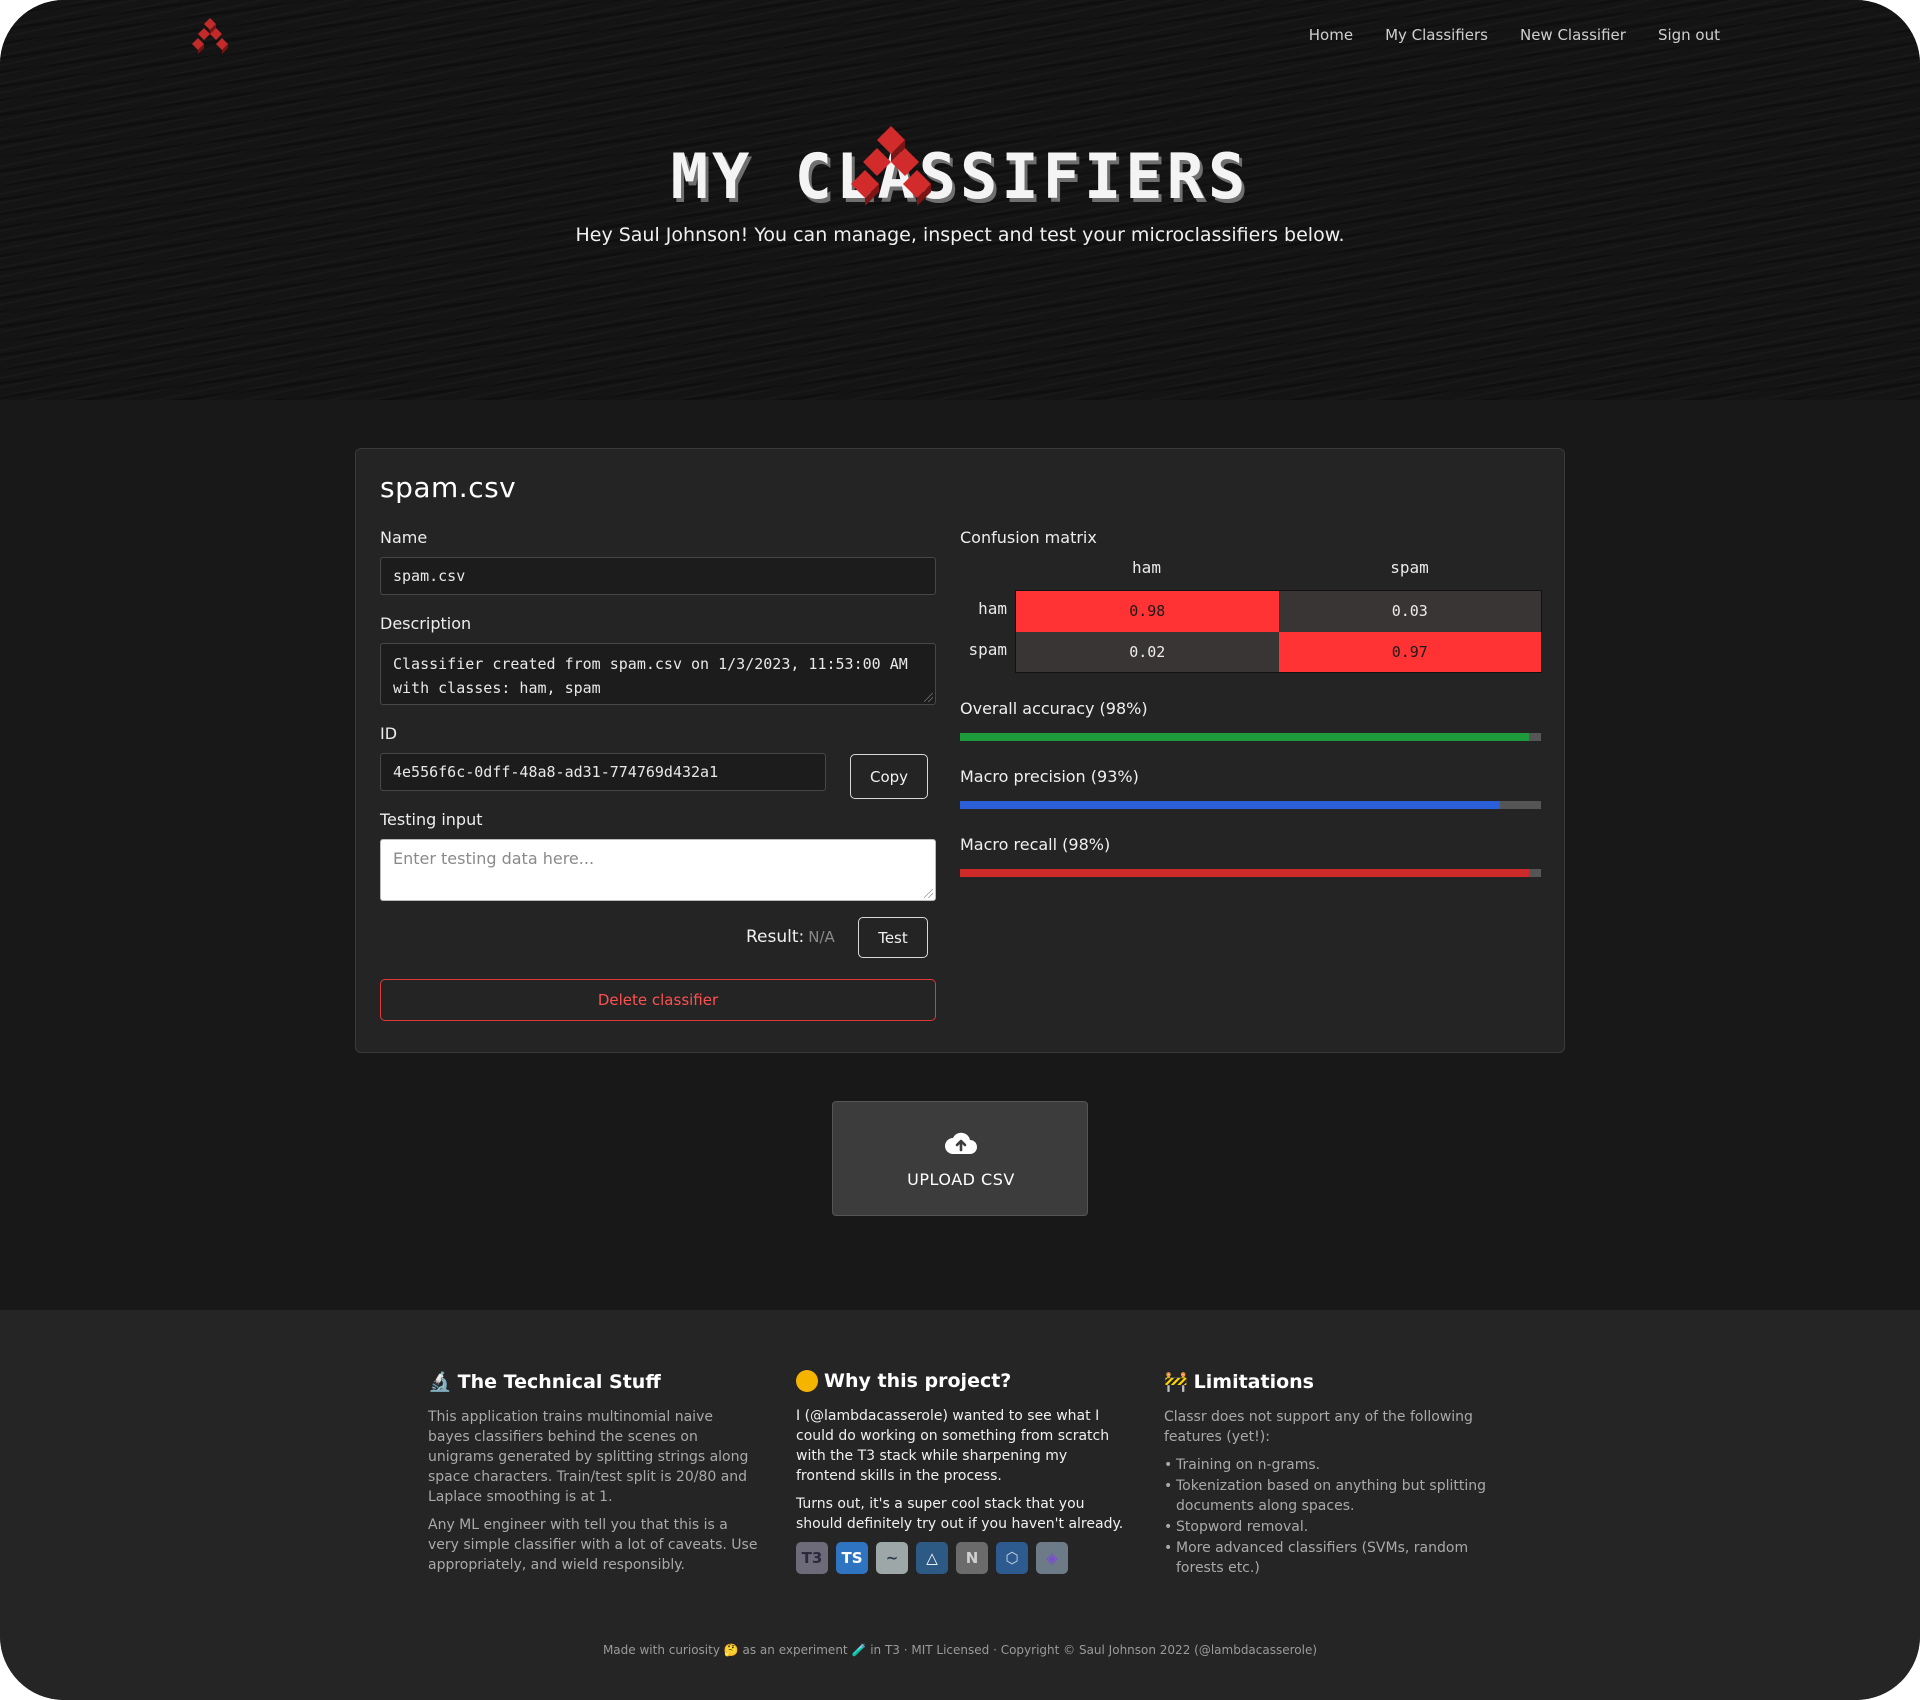 The height and width of the screenshot is (1700, 1920). What do you see at coordinates (1230, 805) in the screenshot?
I see `precision-bar-fill` at bounding box center [1230, 805].